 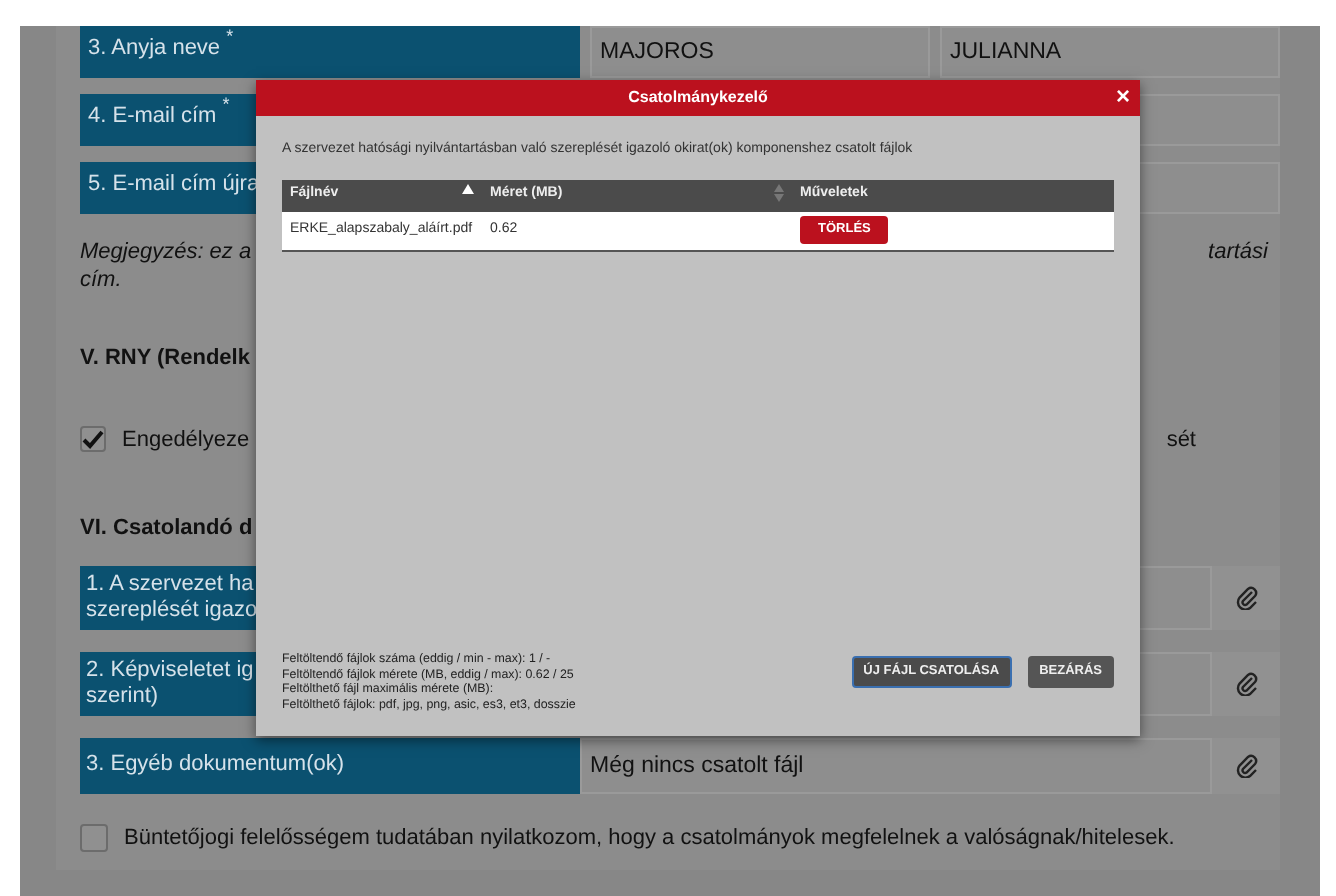 I want to click on field-label: szerint), so click(x=122, y=696).